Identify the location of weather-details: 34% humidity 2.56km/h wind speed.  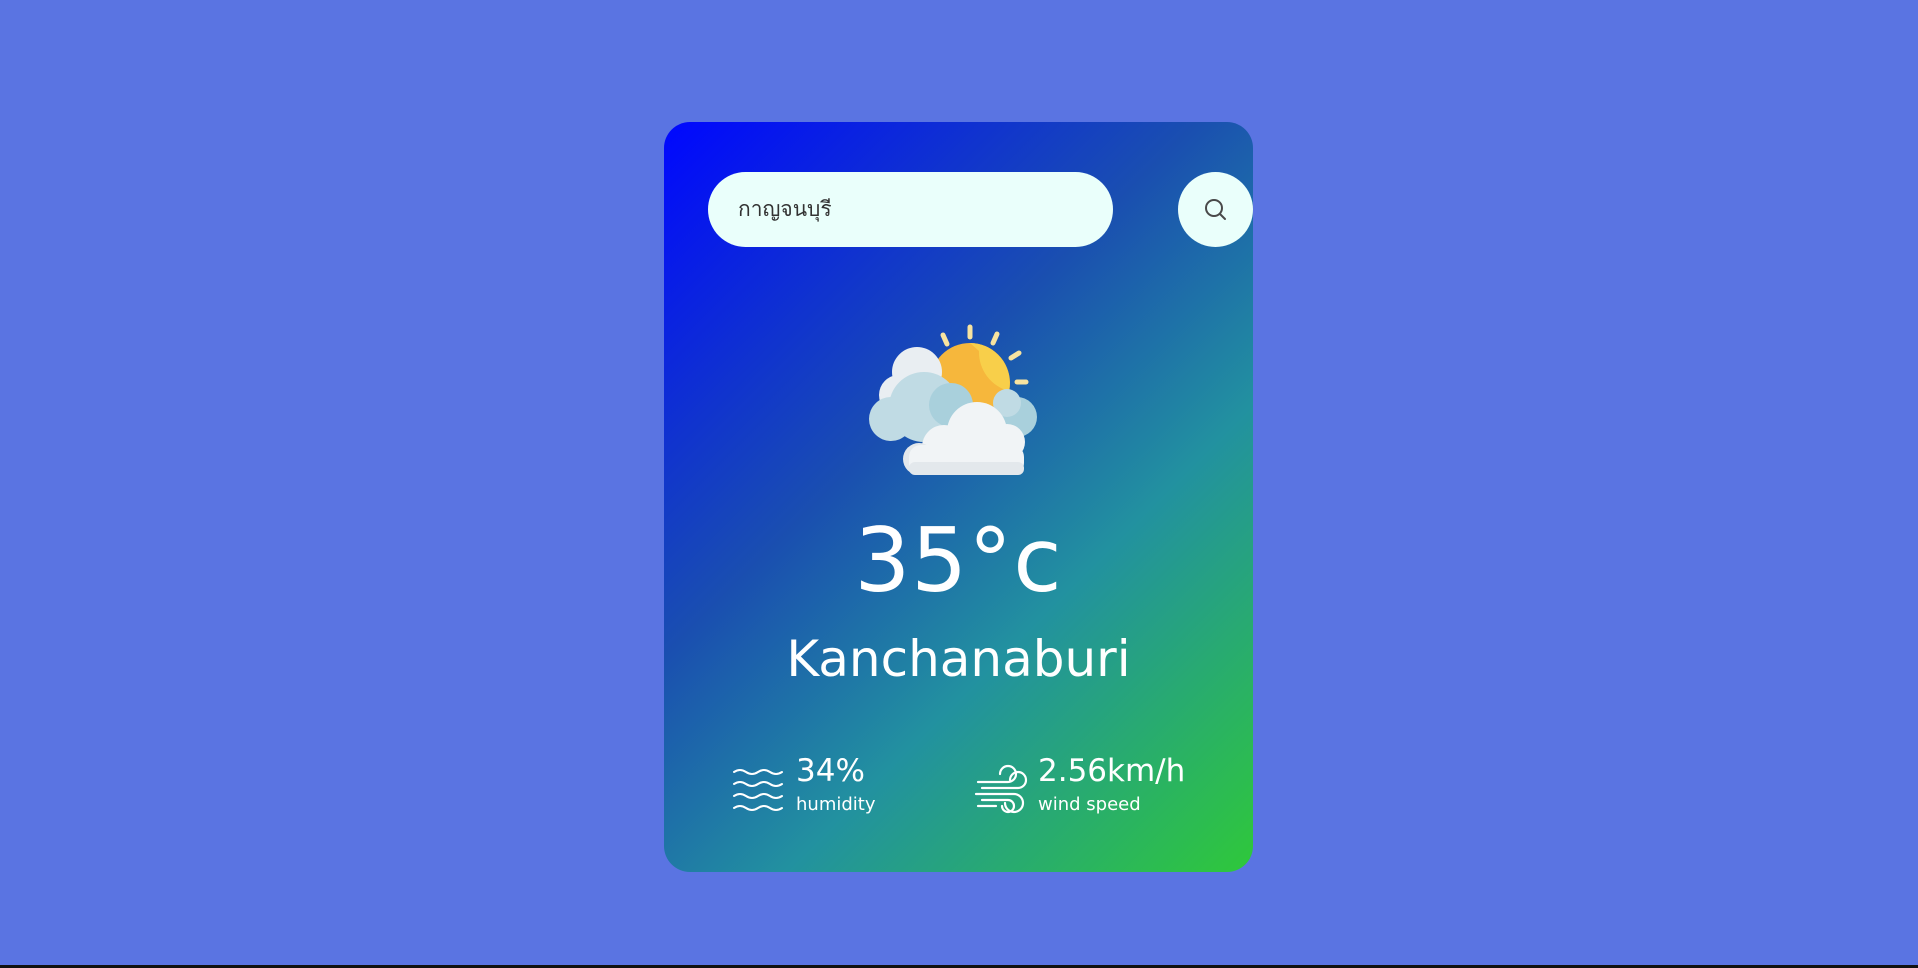
(958, 789).